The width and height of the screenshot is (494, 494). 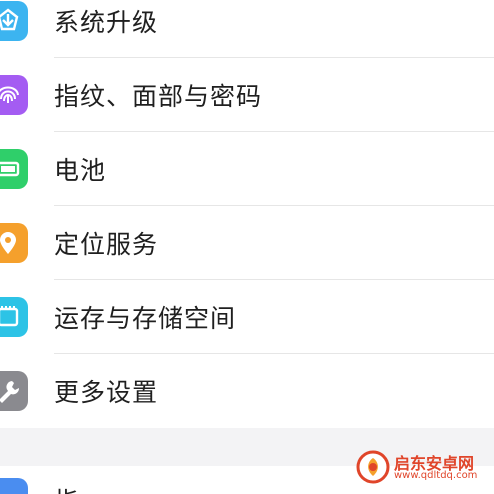 I want to click on settings-item-label: 运存与存储空间, so click(x=145, y=318).